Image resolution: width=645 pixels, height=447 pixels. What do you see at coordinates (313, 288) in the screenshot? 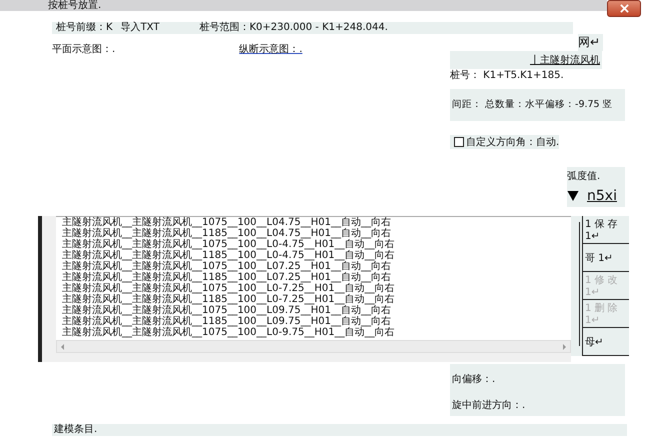
I see `list-item: 主隧射流风机__主隧射流风机__1075__100__L0-7.25__H01__自动__向右` at bounding box center [313, 288].